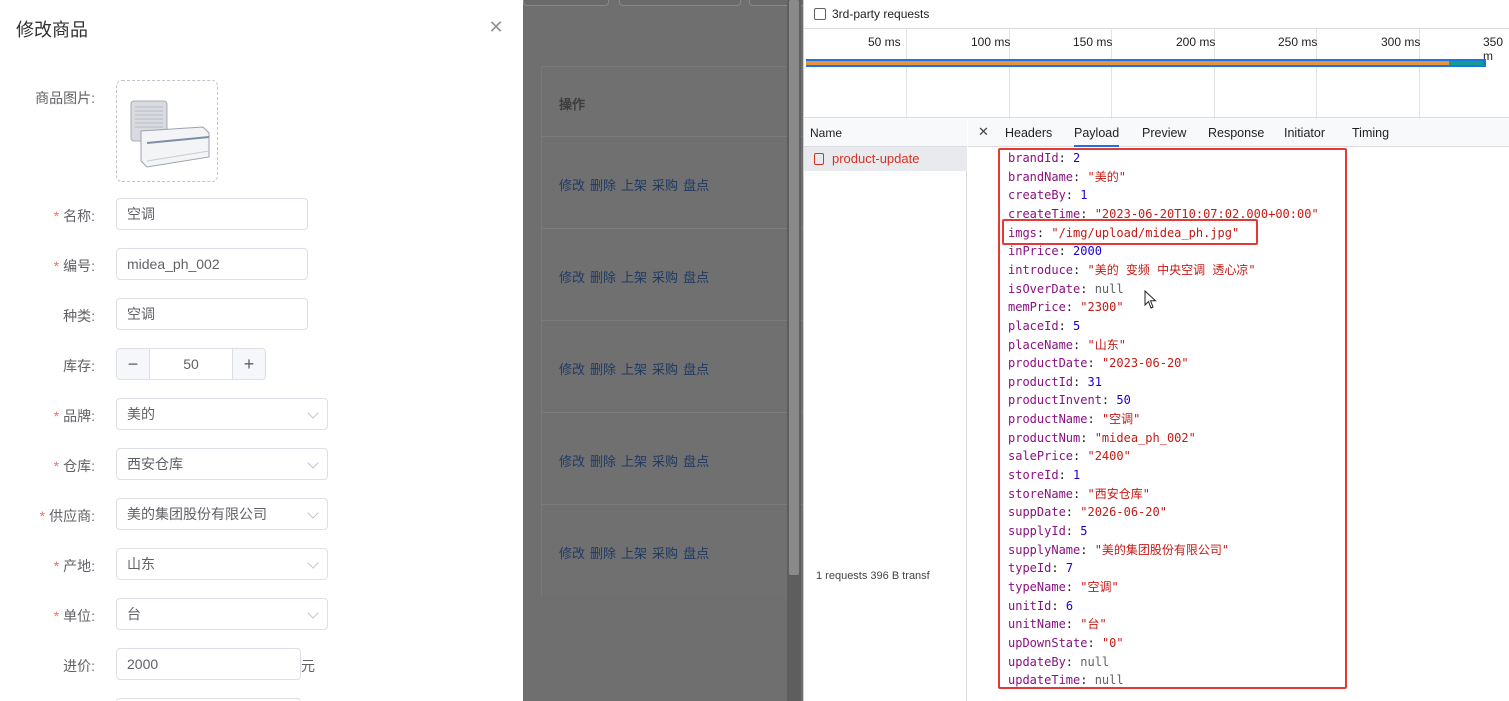 The image size is (1509, 701). Describe the element at coordinates (56, 616) in the screenshot. I see `required-mark: *` at that location.